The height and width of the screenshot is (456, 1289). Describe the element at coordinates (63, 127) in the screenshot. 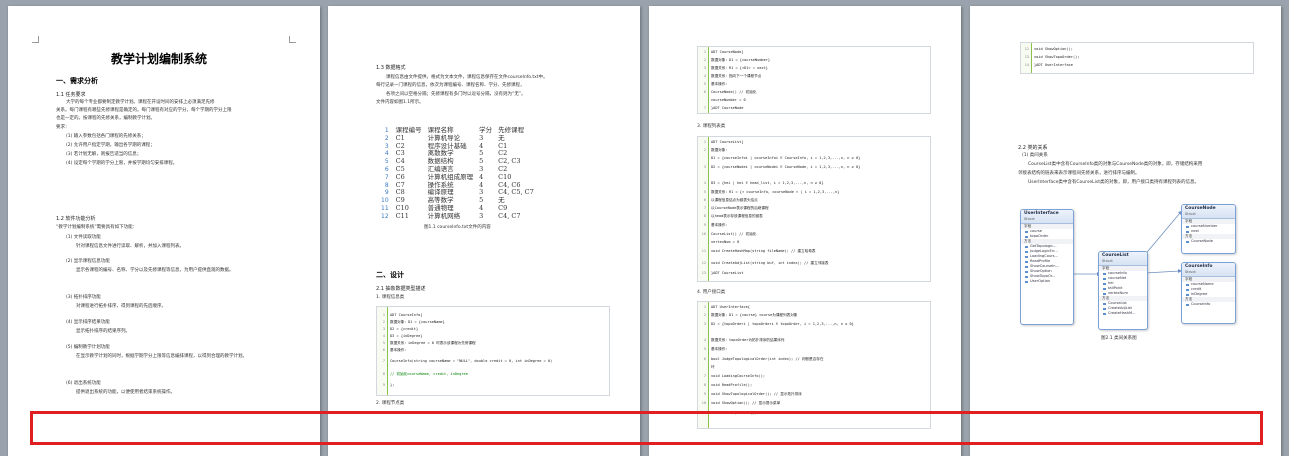

I see `body-text: 要求：` at that location.